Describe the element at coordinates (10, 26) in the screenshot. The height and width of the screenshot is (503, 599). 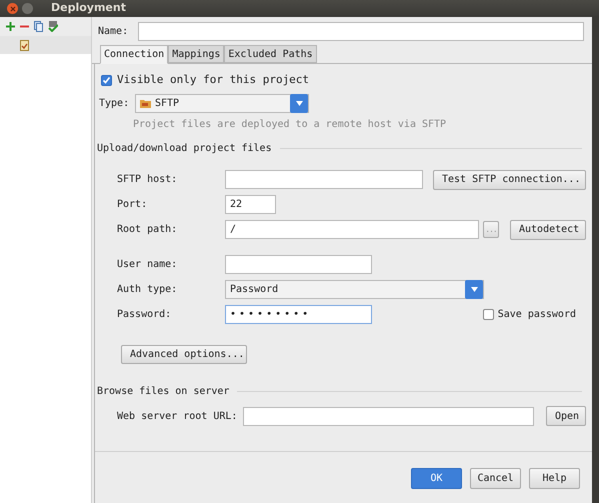
I see `add-icon` at that location.